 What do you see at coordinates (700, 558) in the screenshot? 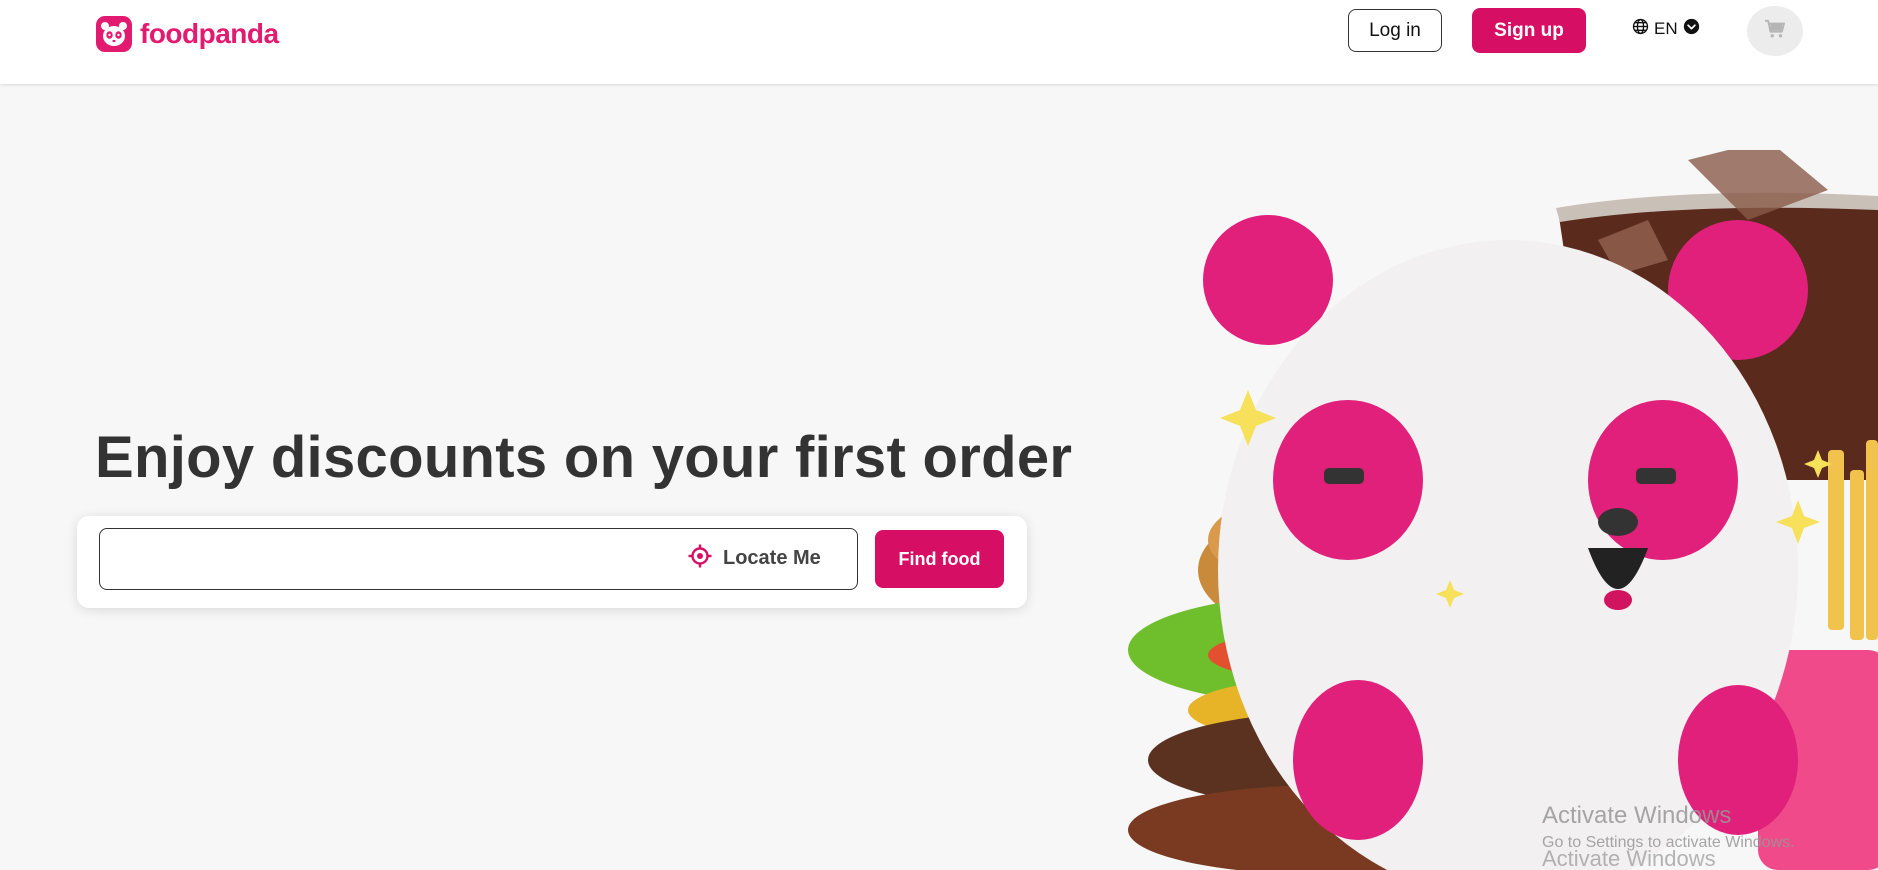
I see `locate-crosshair-icon` at bounding box center [700, 558].